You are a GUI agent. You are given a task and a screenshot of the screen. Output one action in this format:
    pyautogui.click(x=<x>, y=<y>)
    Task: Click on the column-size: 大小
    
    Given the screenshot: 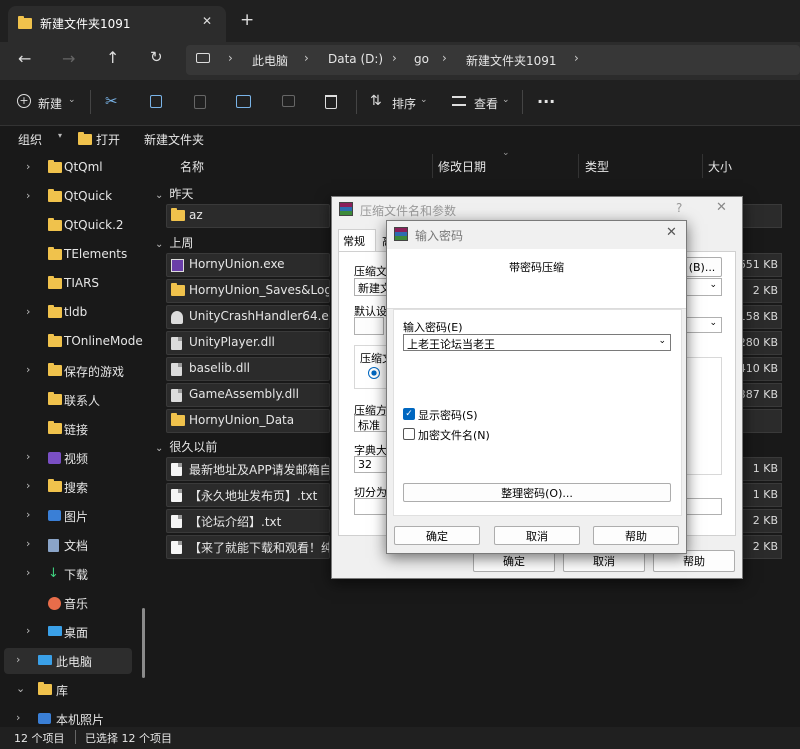 What is the action you would take?
    pyautogui.click(x=720, y=166)
    